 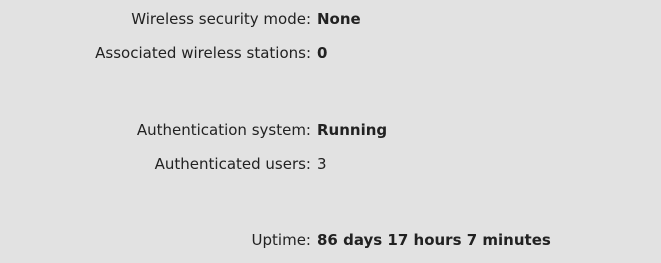 What do you see at coordinates (352, 130) in the screenshot?
I see `authentication-system-value: Running` at bounding box center [352, 130].